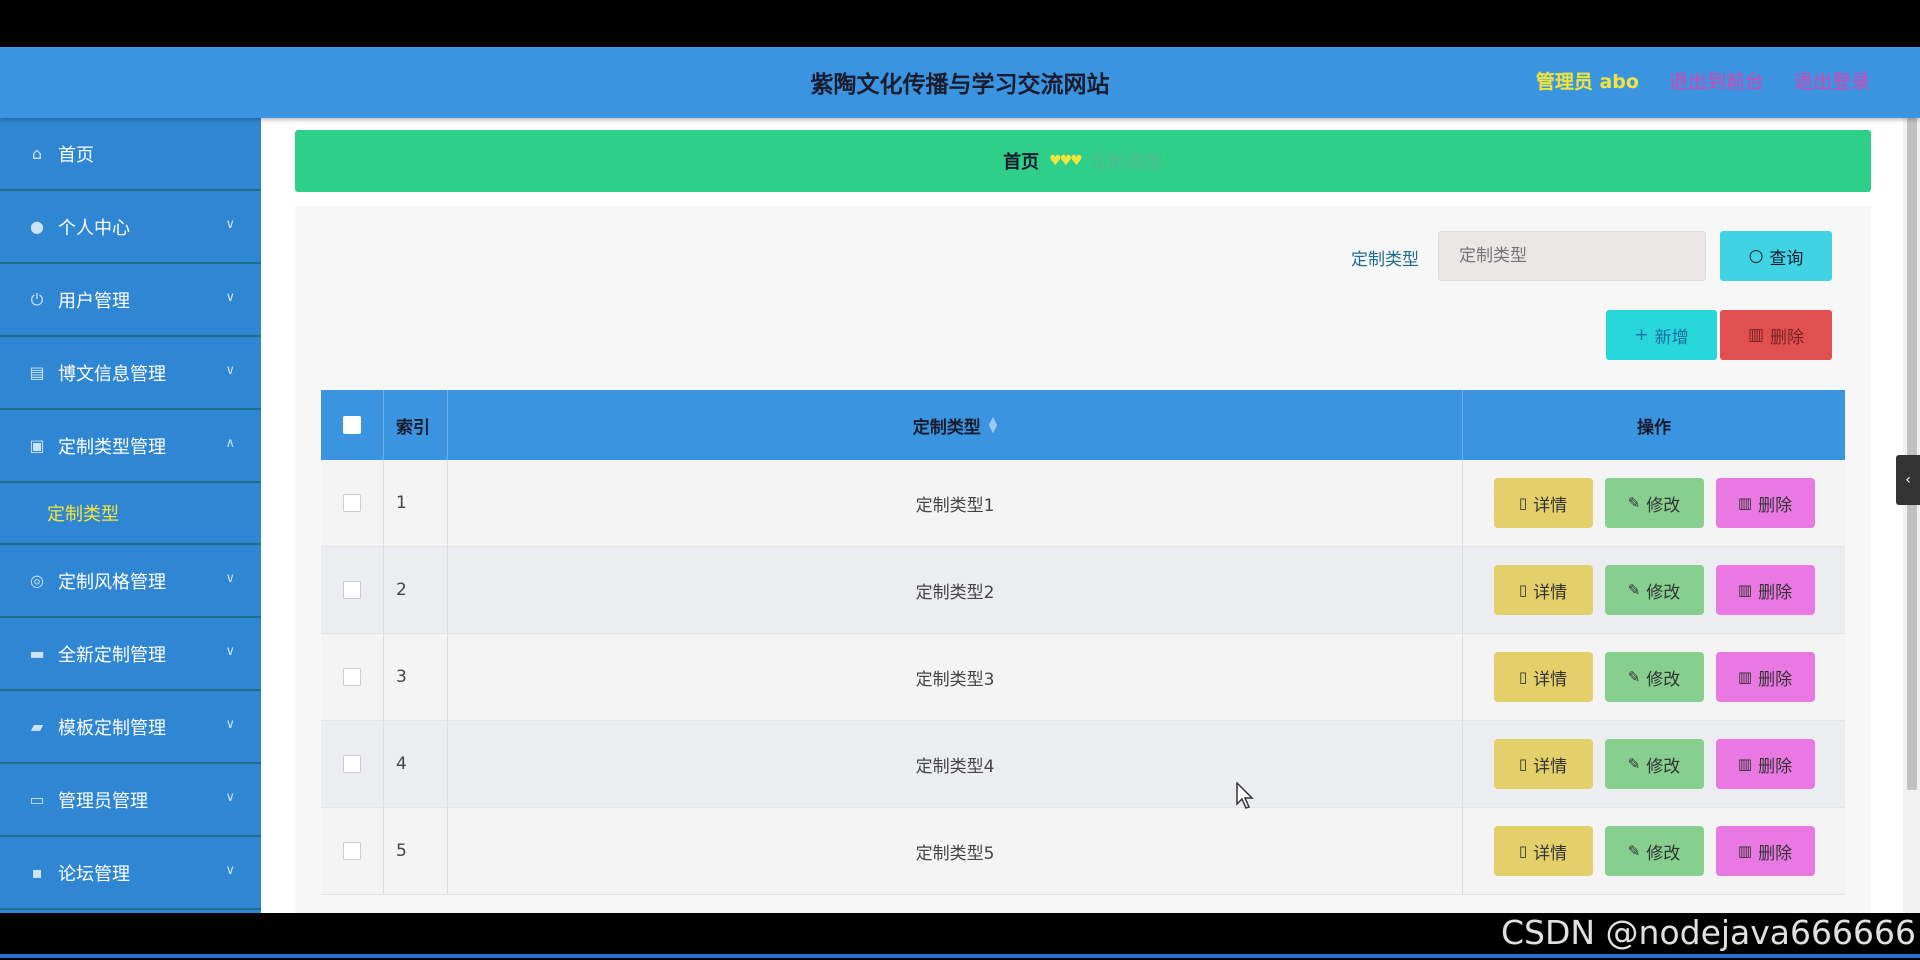 The width and height of the screenshot is (1920, 960). Describe the element at coordinates (960, 936) in the screenshot. I see `screen-bottom-bar: CSDN @nodejava666666` at that location.